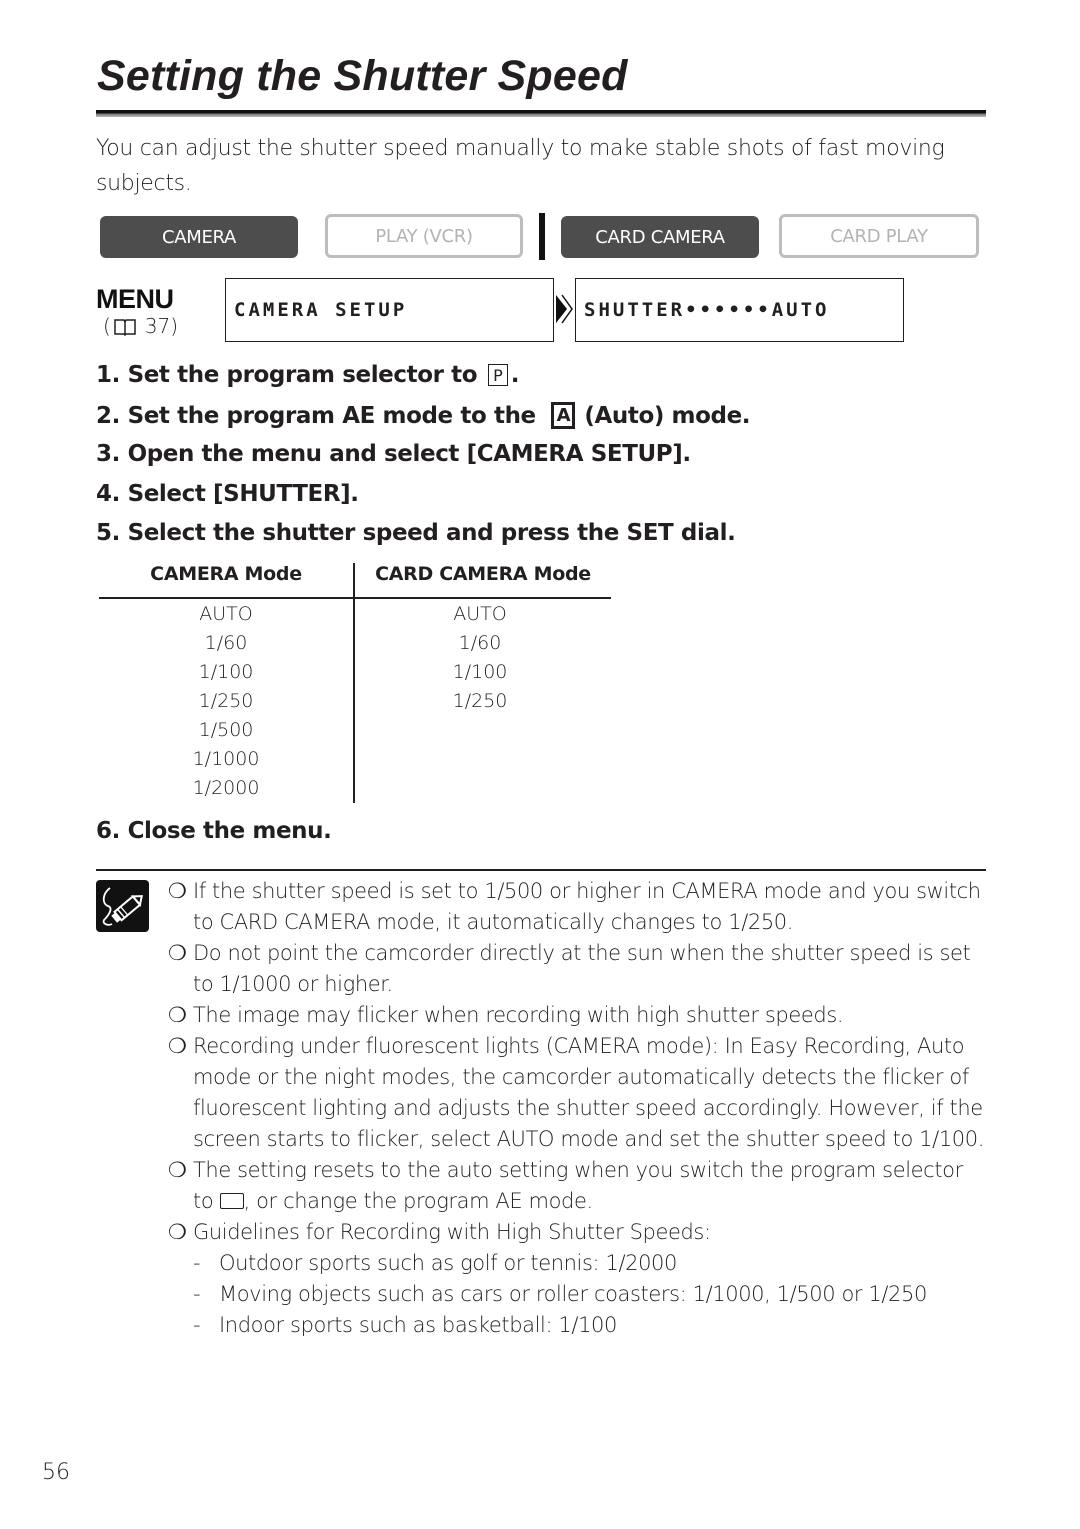 This screenshot has height=1529, width=1080. What do you see at coordinates (108, 831) in the screenshot?
I see `step-number: 6.` at bounding box center [108, 831].